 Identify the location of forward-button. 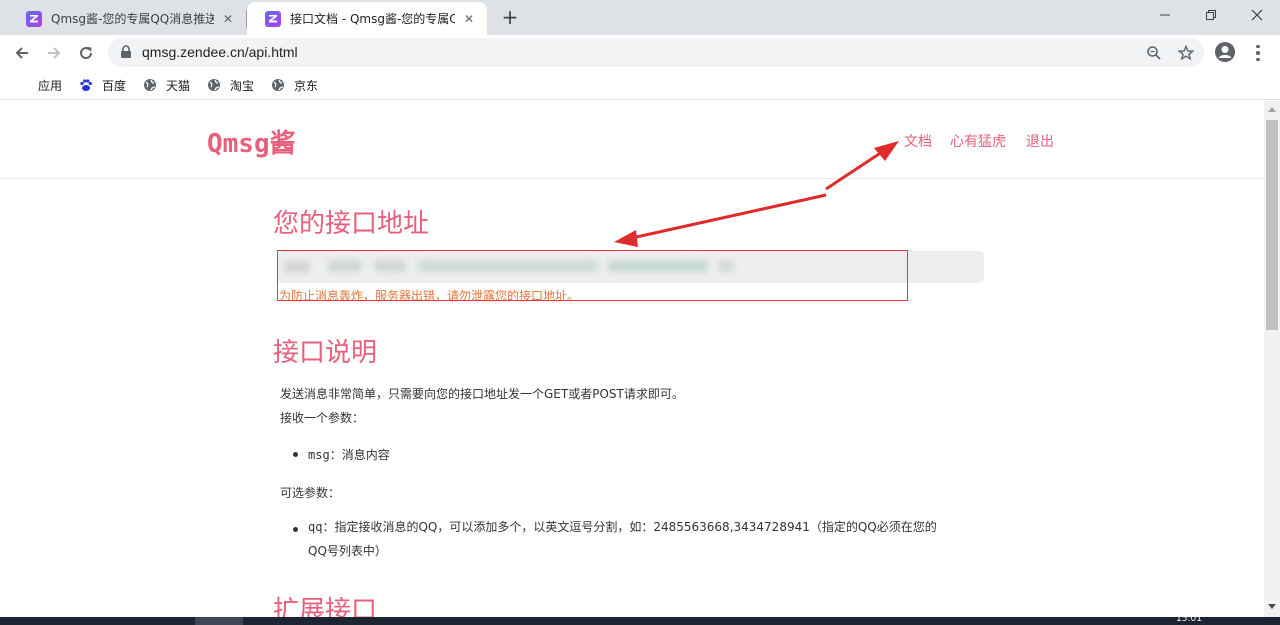
(54, 53).